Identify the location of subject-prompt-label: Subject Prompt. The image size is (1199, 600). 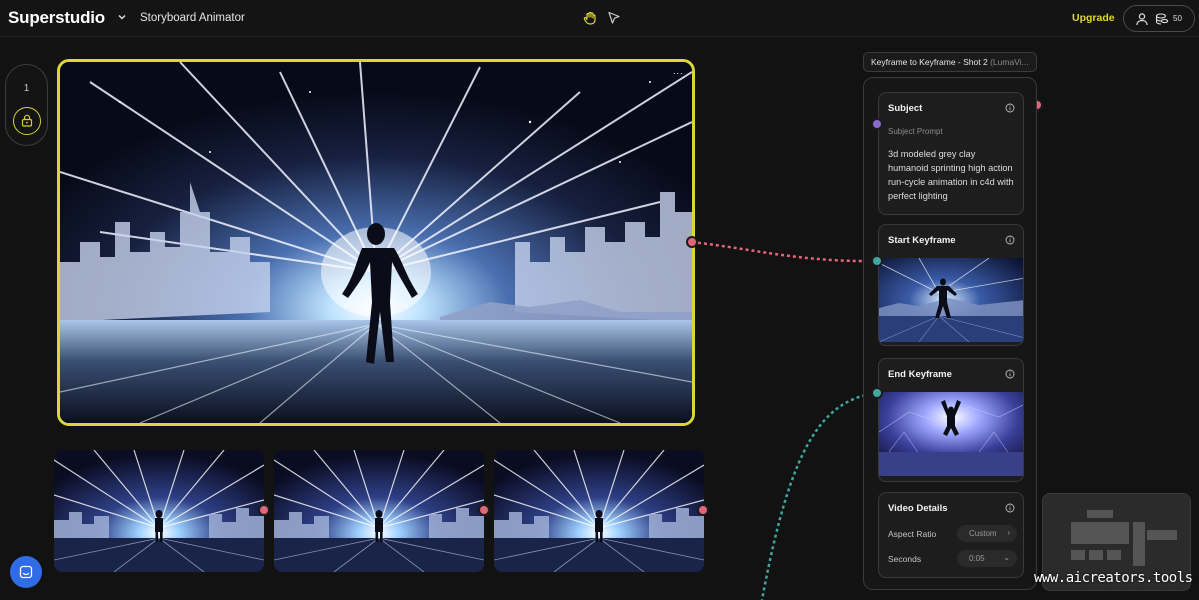
(915, 131).